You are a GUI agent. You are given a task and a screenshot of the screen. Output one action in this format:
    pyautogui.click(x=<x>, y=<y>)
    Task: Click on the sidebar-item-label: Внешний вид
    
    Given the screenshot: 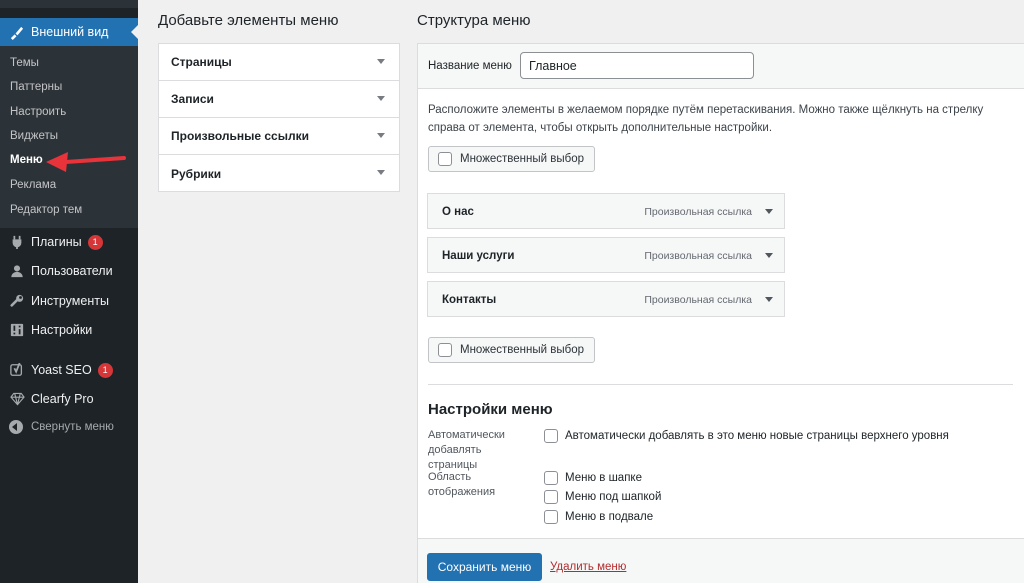 What is the action you would take?
    pyautogui.click(x=70, y=32)
    